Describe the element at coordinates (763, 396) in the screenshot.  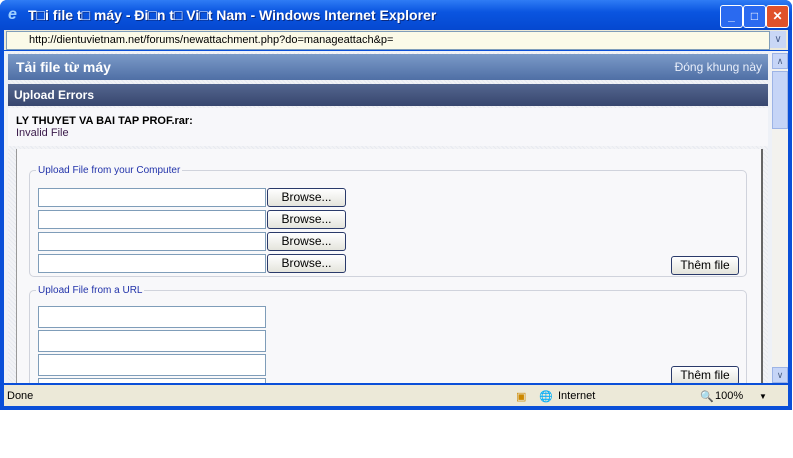
I see `zoom-dropdown-icon: ▼` at that location.